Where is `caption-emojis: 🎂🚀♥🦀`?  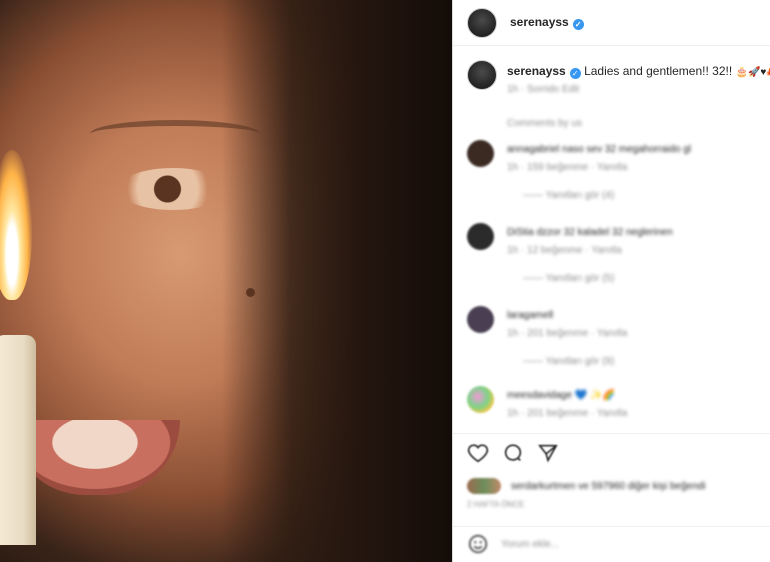
caption-emojis: 🎂🚀♥🦀 is located at coordinates (752, 72).